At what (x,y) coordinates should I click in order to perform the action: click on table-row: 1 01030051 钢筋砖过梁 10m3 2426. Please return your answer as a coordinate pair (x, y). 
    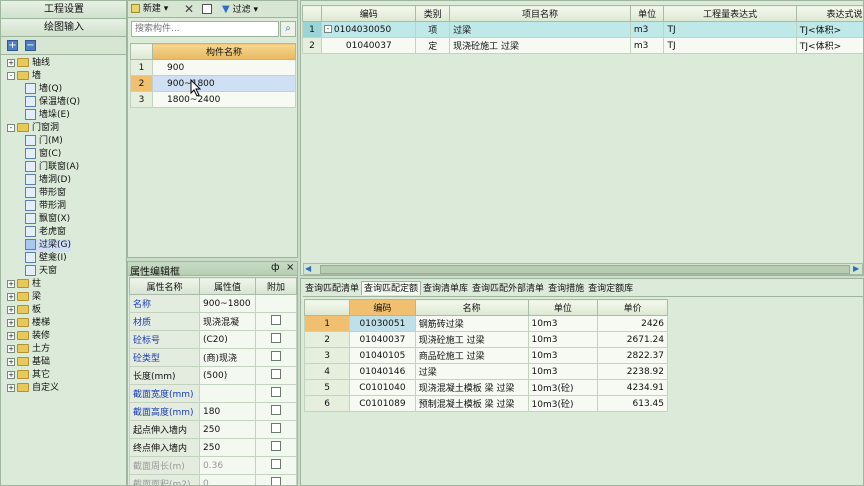
    Looking at the image, I should click on (485, 323).